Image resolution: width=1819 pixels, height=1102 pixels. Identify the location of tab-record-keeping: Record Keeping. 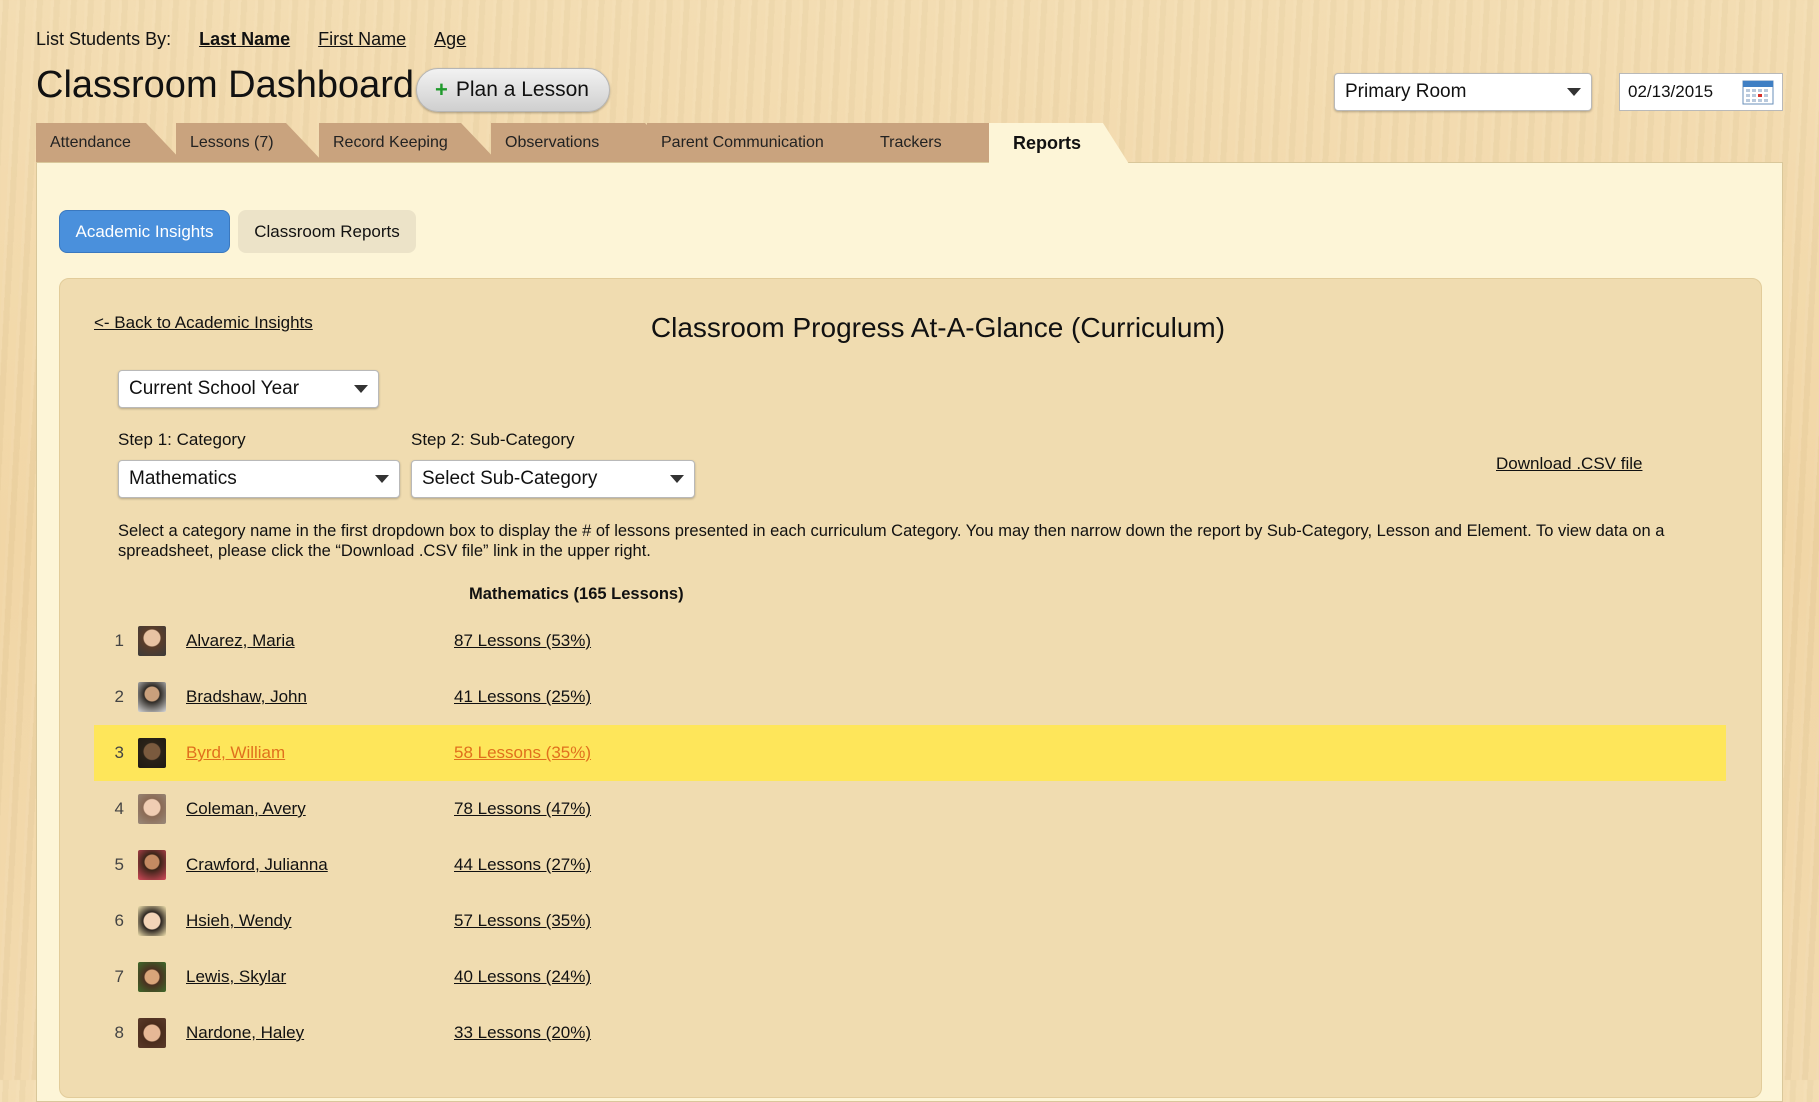
(409, 143).